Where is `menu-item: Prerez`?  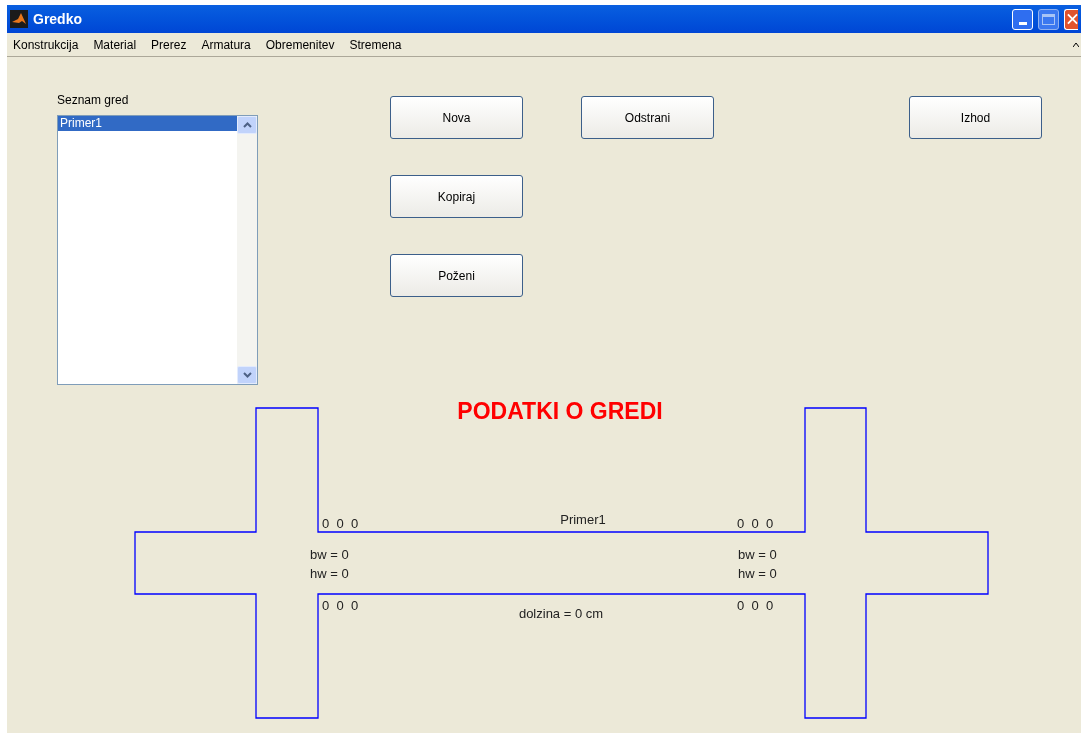
menu-item: Prerez is located at coordinates (169, 44).